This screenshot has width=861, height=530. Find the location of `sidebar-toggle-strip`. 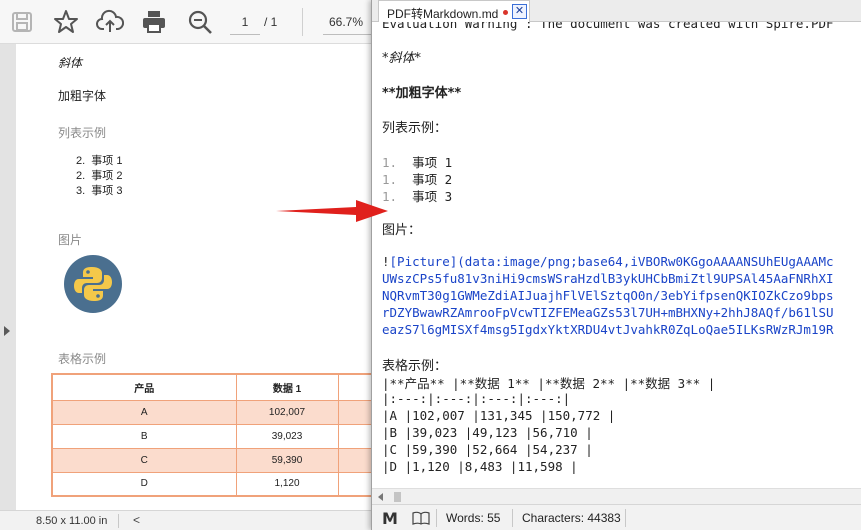

sidebar-toggle-strip is located at coordinates (8, 277).